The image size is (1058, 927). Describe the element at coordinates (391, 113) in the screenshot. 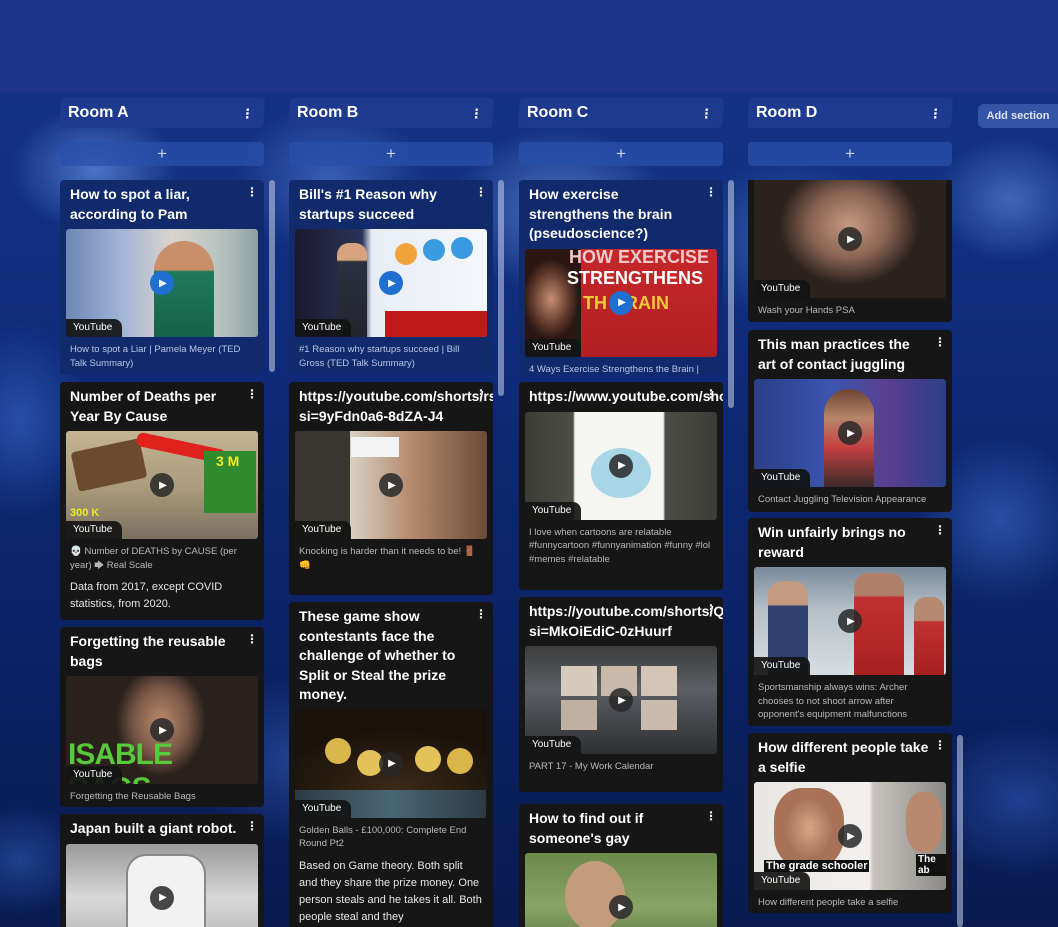

I see `column-header: Room B ⋮` at that location.